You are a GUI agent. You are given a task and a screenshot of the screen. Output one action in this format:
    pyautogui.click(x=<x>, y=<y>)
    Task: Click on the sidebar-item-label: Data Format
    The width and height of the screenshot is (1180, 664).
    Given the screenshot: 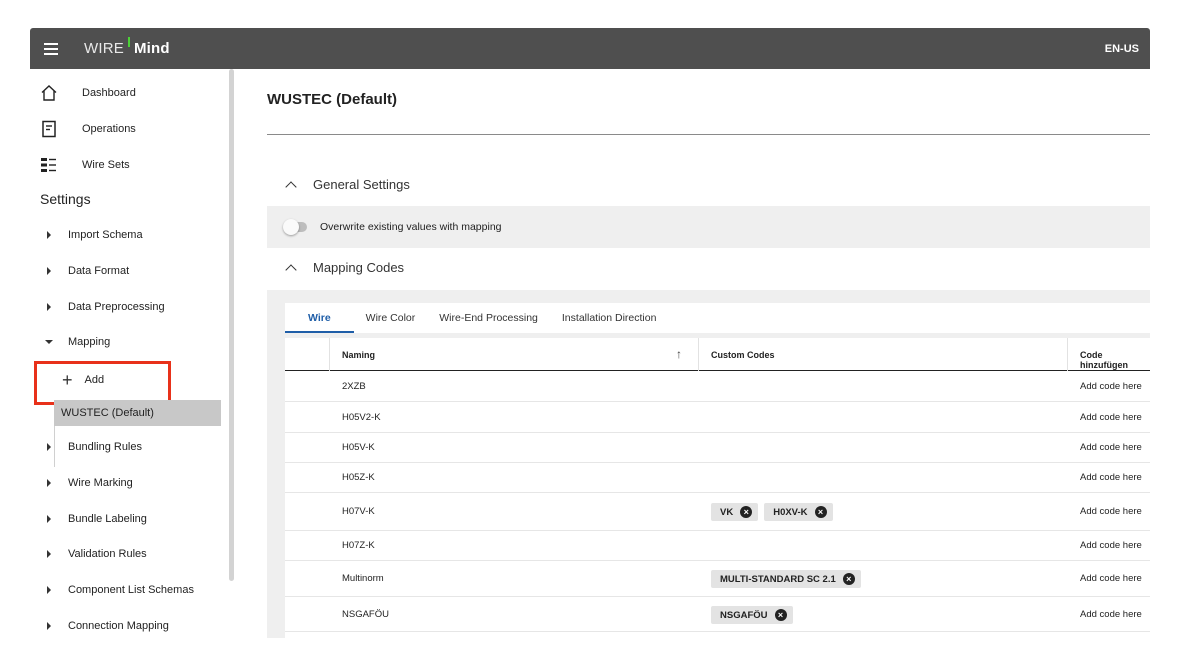 What is the action you would take?
    pyautogui.click(x=99, y=271)
    